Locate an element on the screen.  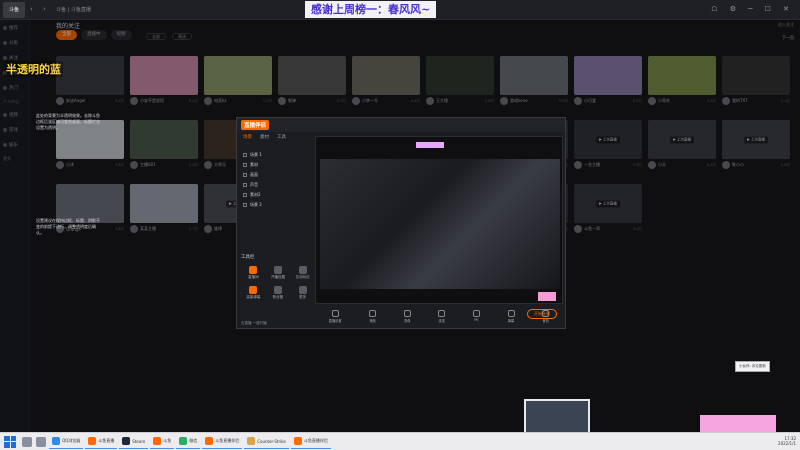
sidebar-item: 热门 is located at coordinates (14, 87).